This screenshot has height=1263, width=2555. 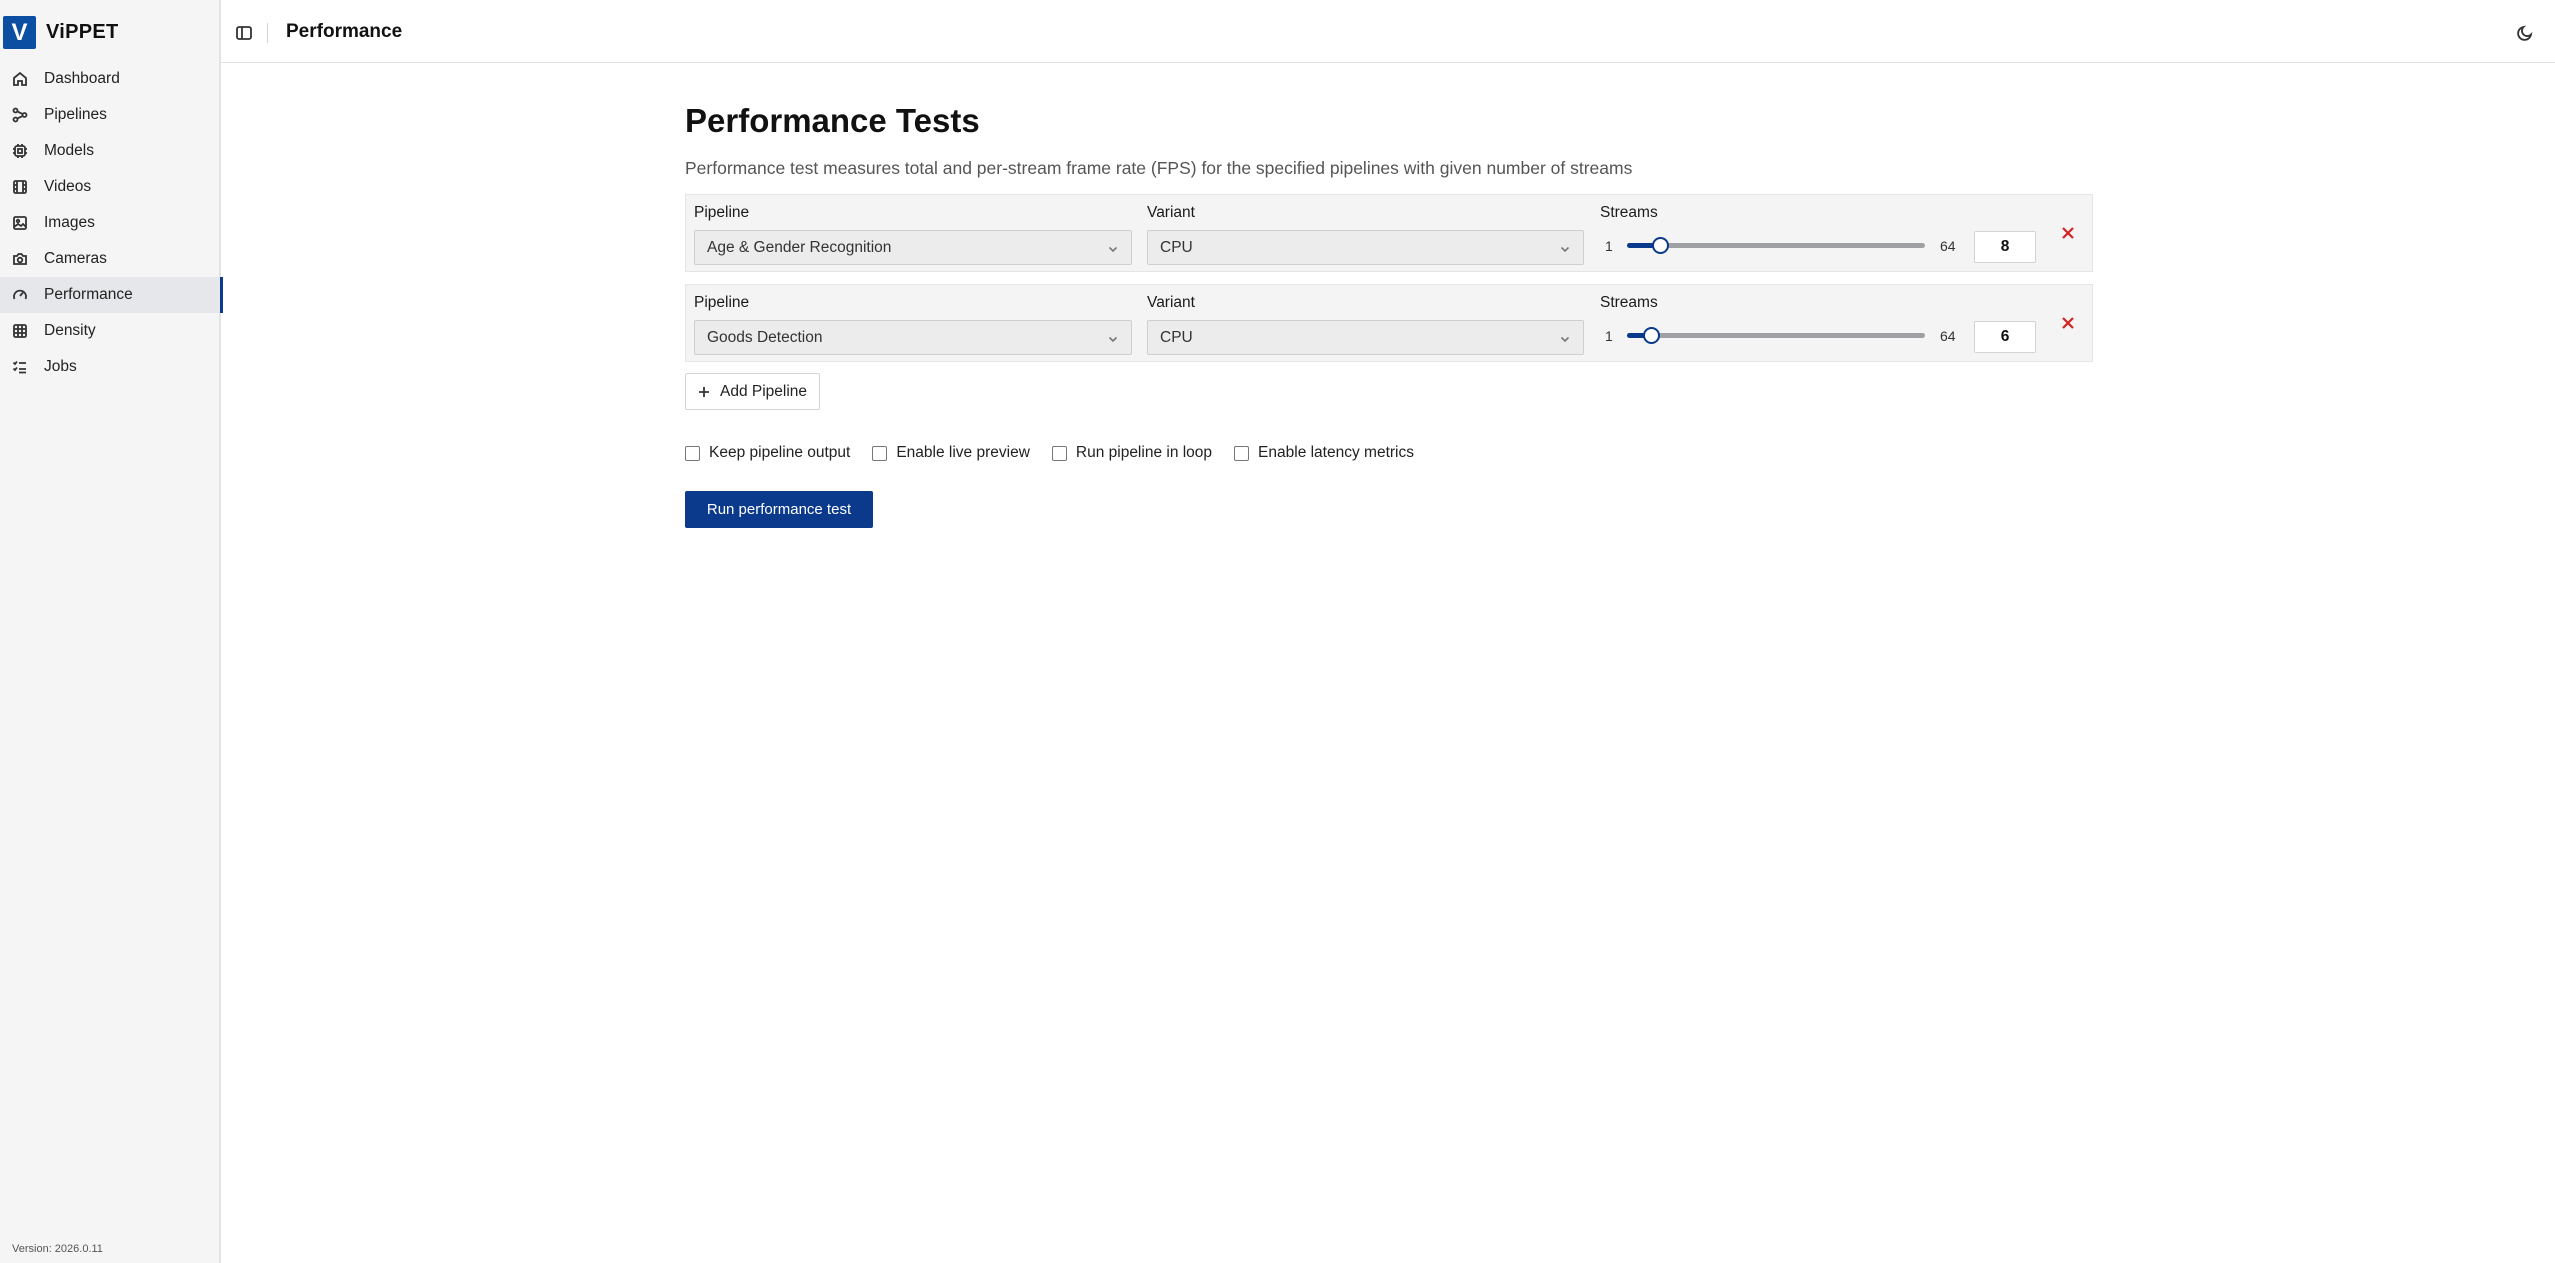 I want to click on checkbox-label: Enable latency metrics, so click(x=1336, y=452).